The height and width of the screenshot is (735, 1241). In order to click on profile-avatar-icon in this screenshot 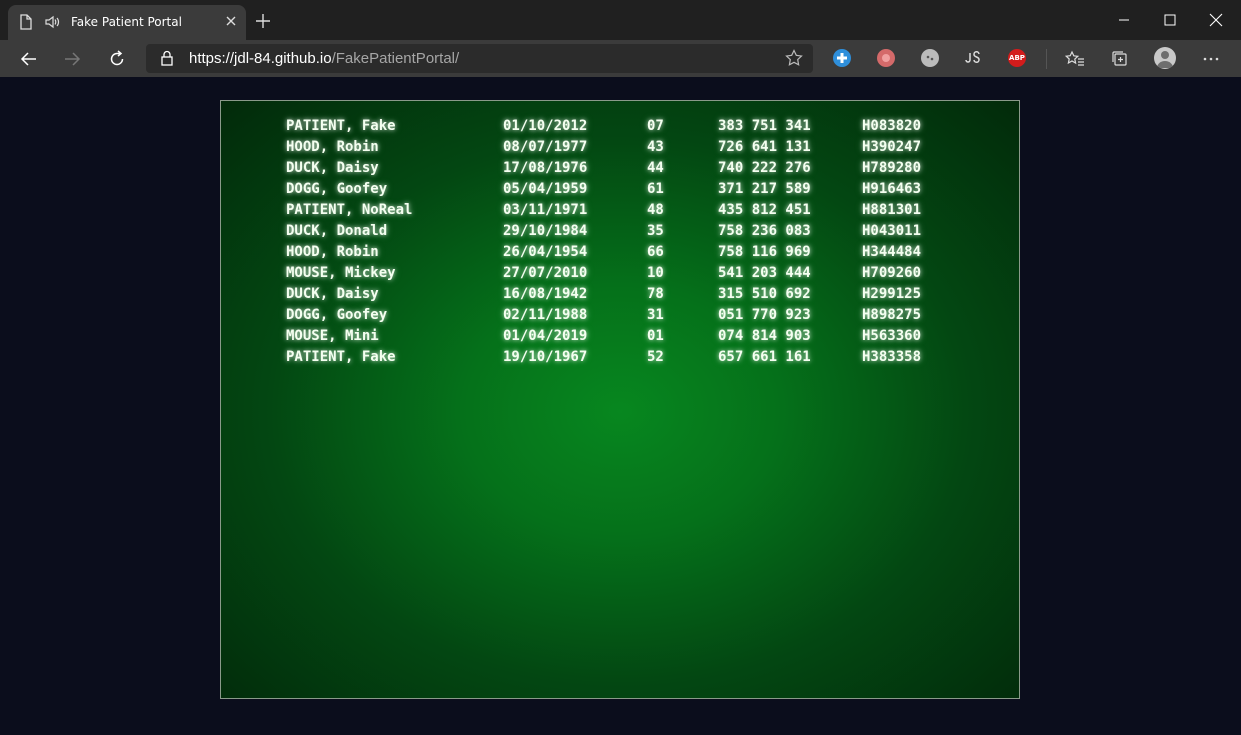, I will do `click(1165, 58)`.